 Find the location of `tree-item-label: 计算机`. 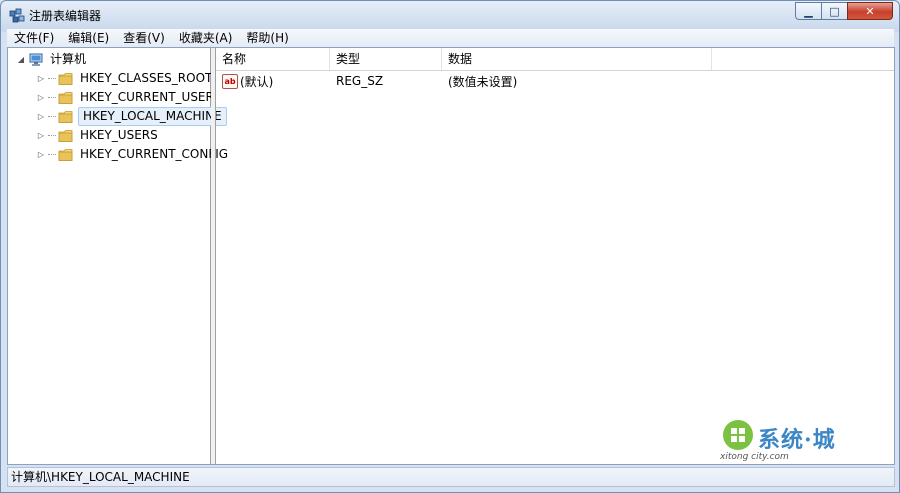

tree-item-label: 计算机 is located at coordinates (68, 59).